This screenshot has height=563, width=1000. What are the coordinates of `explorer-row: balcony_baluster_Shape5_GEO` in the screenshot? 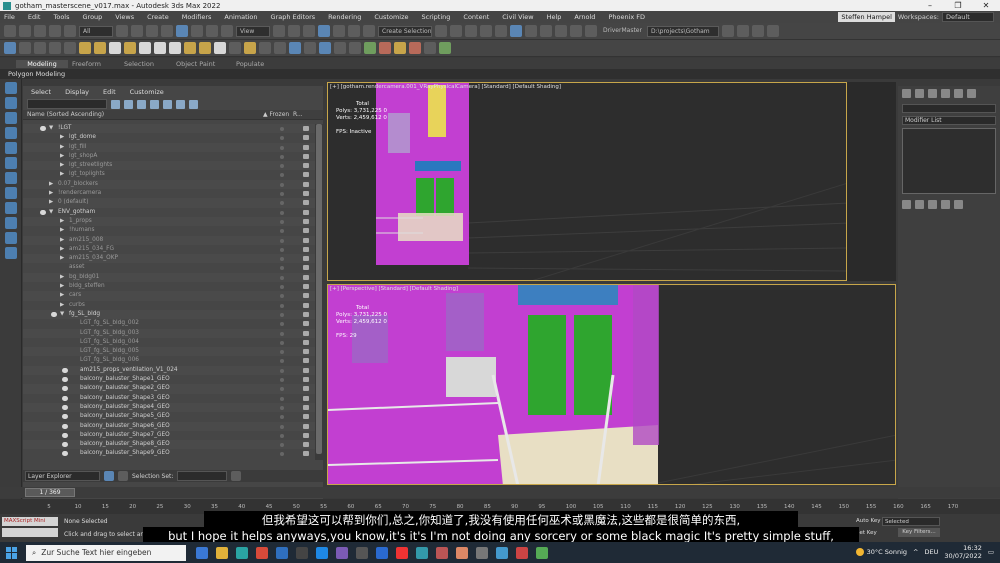 It's located at (169, 416).